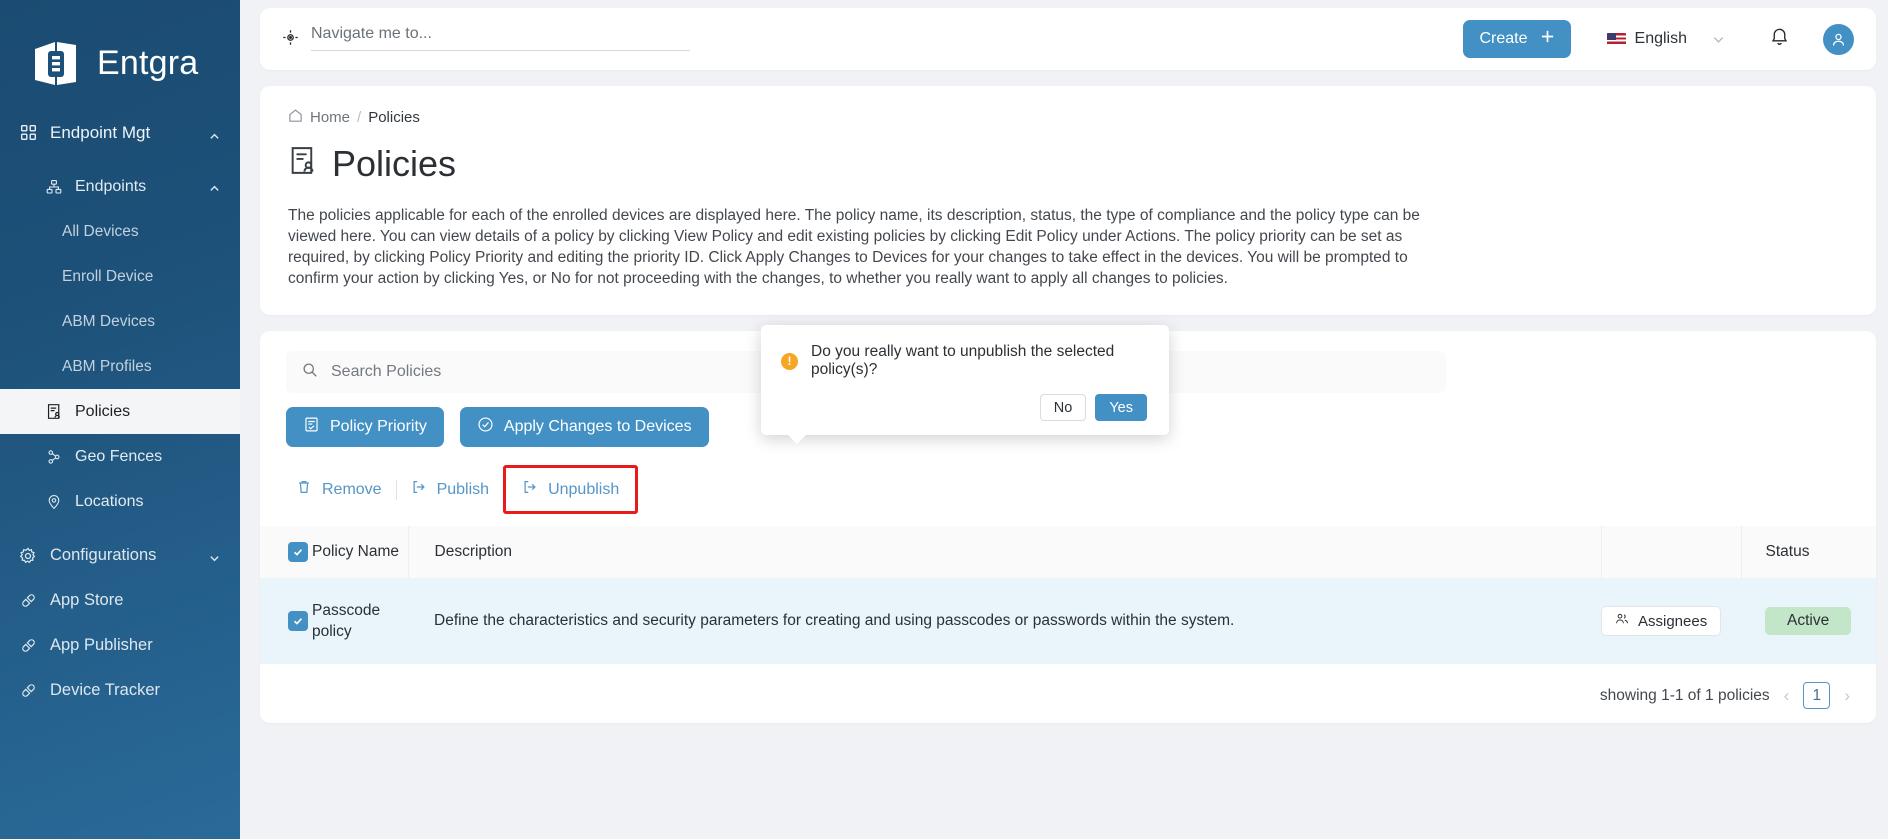 The width and height of the screenshot is (1888, 839). What do you see at coordinates (1121, 407) in the screenshot?
I see `popup-yes-button: Yes` at bounding box center [1121, 407].